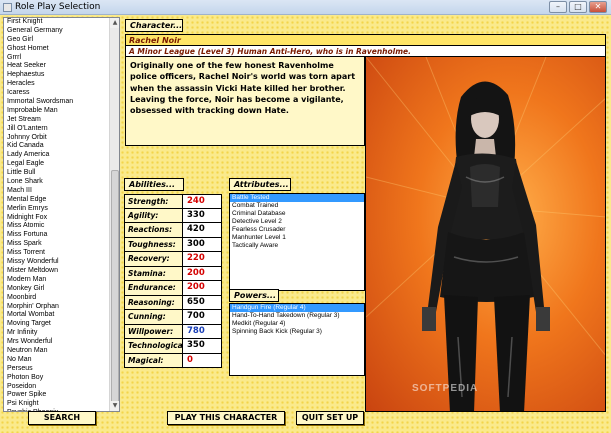 This screenshot has height=433, width=611. I want to click on character-list-scrollbar: ▲ ▼, so click(114, 214).